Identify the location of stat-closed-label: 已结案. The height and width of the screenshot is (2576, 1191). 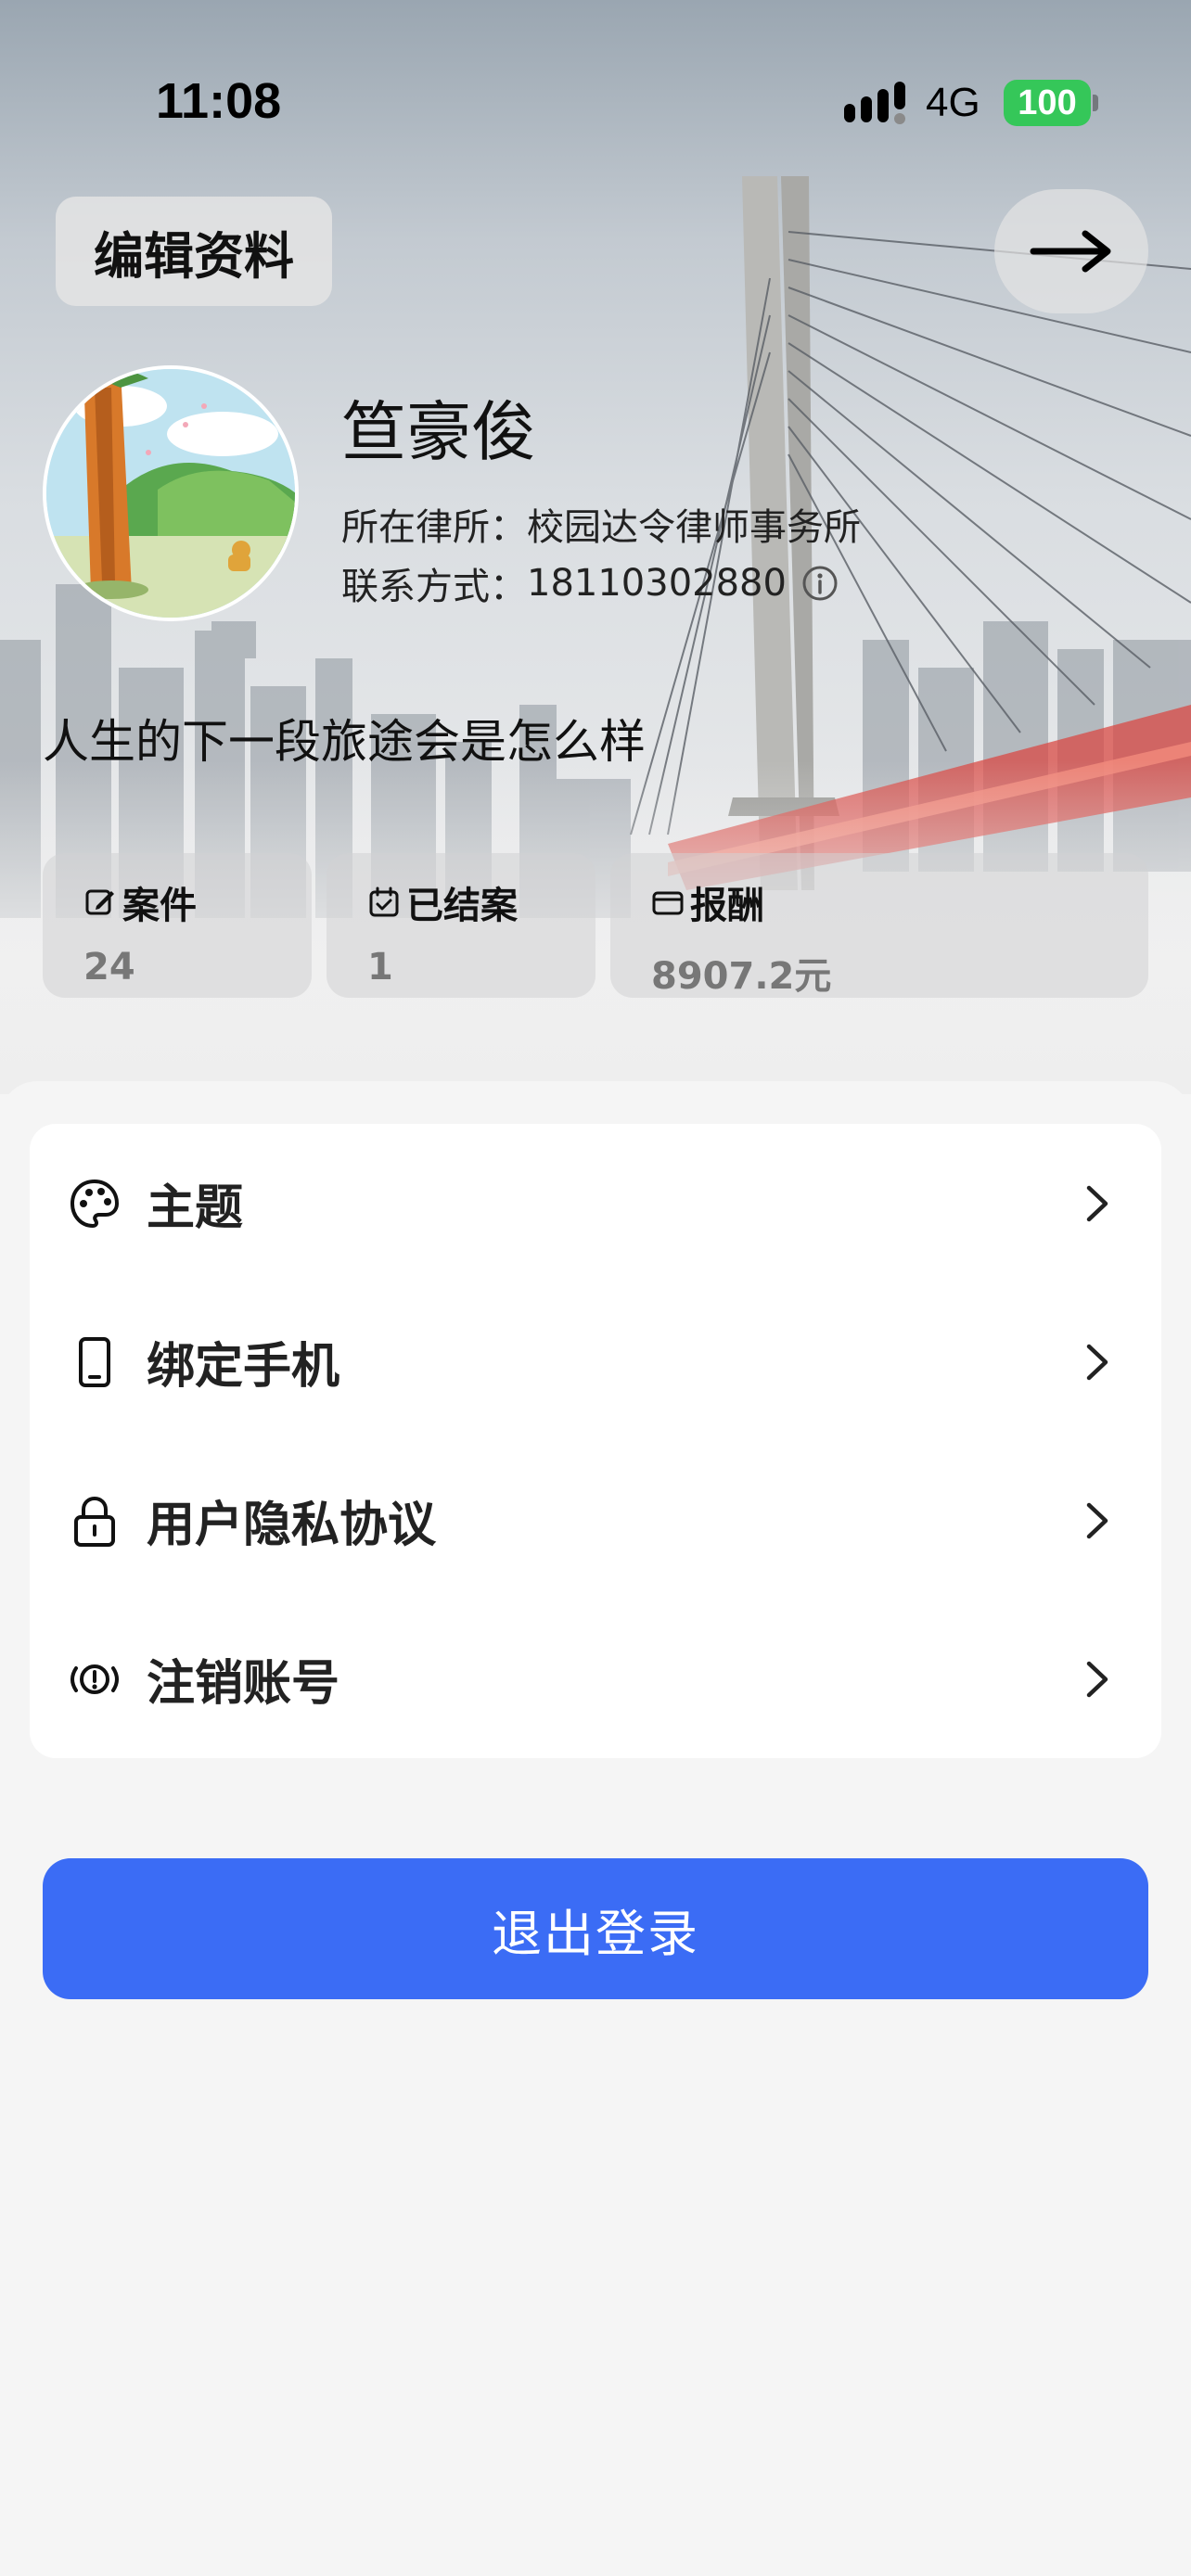
(462, 906).